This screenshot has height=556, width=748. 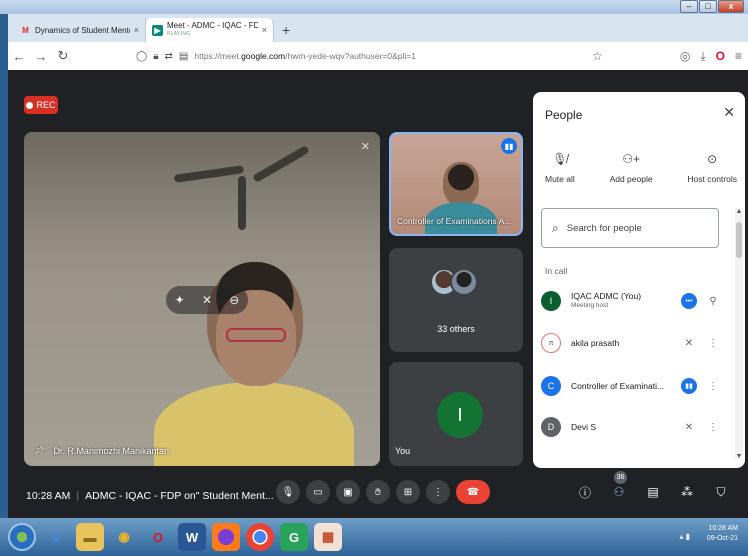 I want to click on presentation-icon: ▦, so click(x=328, y=537).